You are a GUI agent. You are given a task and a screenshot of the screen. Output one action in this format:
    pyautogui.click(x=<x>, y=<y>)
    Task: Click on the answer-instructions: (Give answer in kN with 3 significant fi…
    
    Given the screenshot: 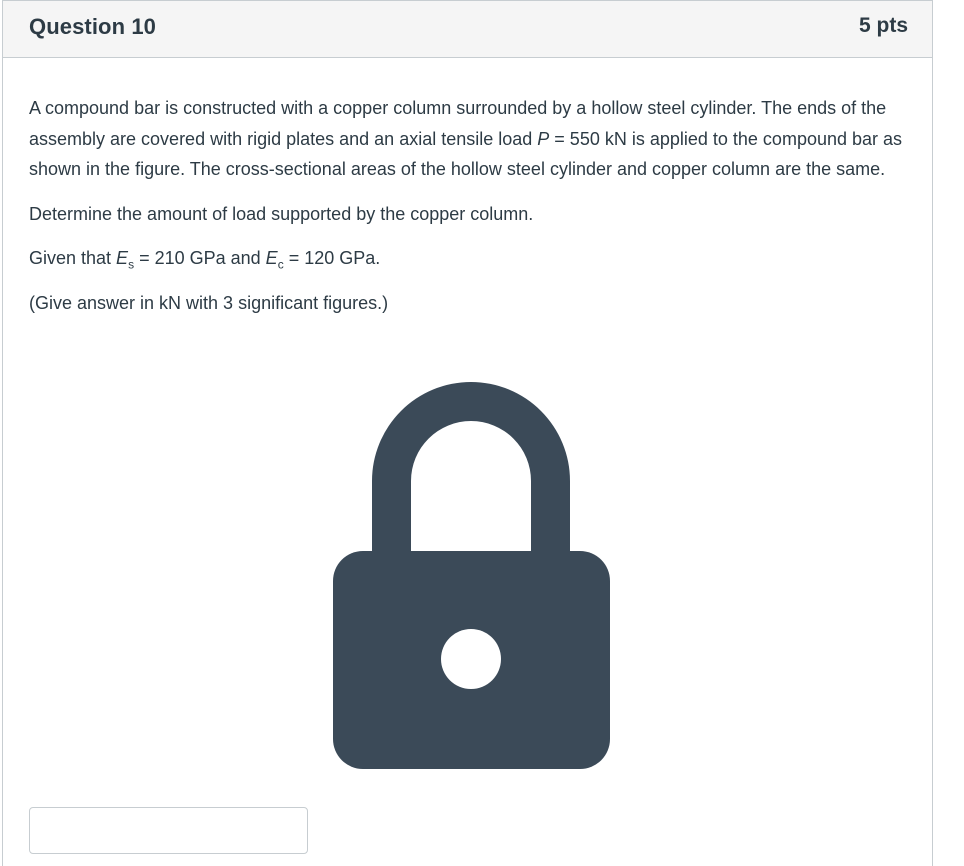 What is the action you would take?
    pyautogui.click(x=209, y=302)
    